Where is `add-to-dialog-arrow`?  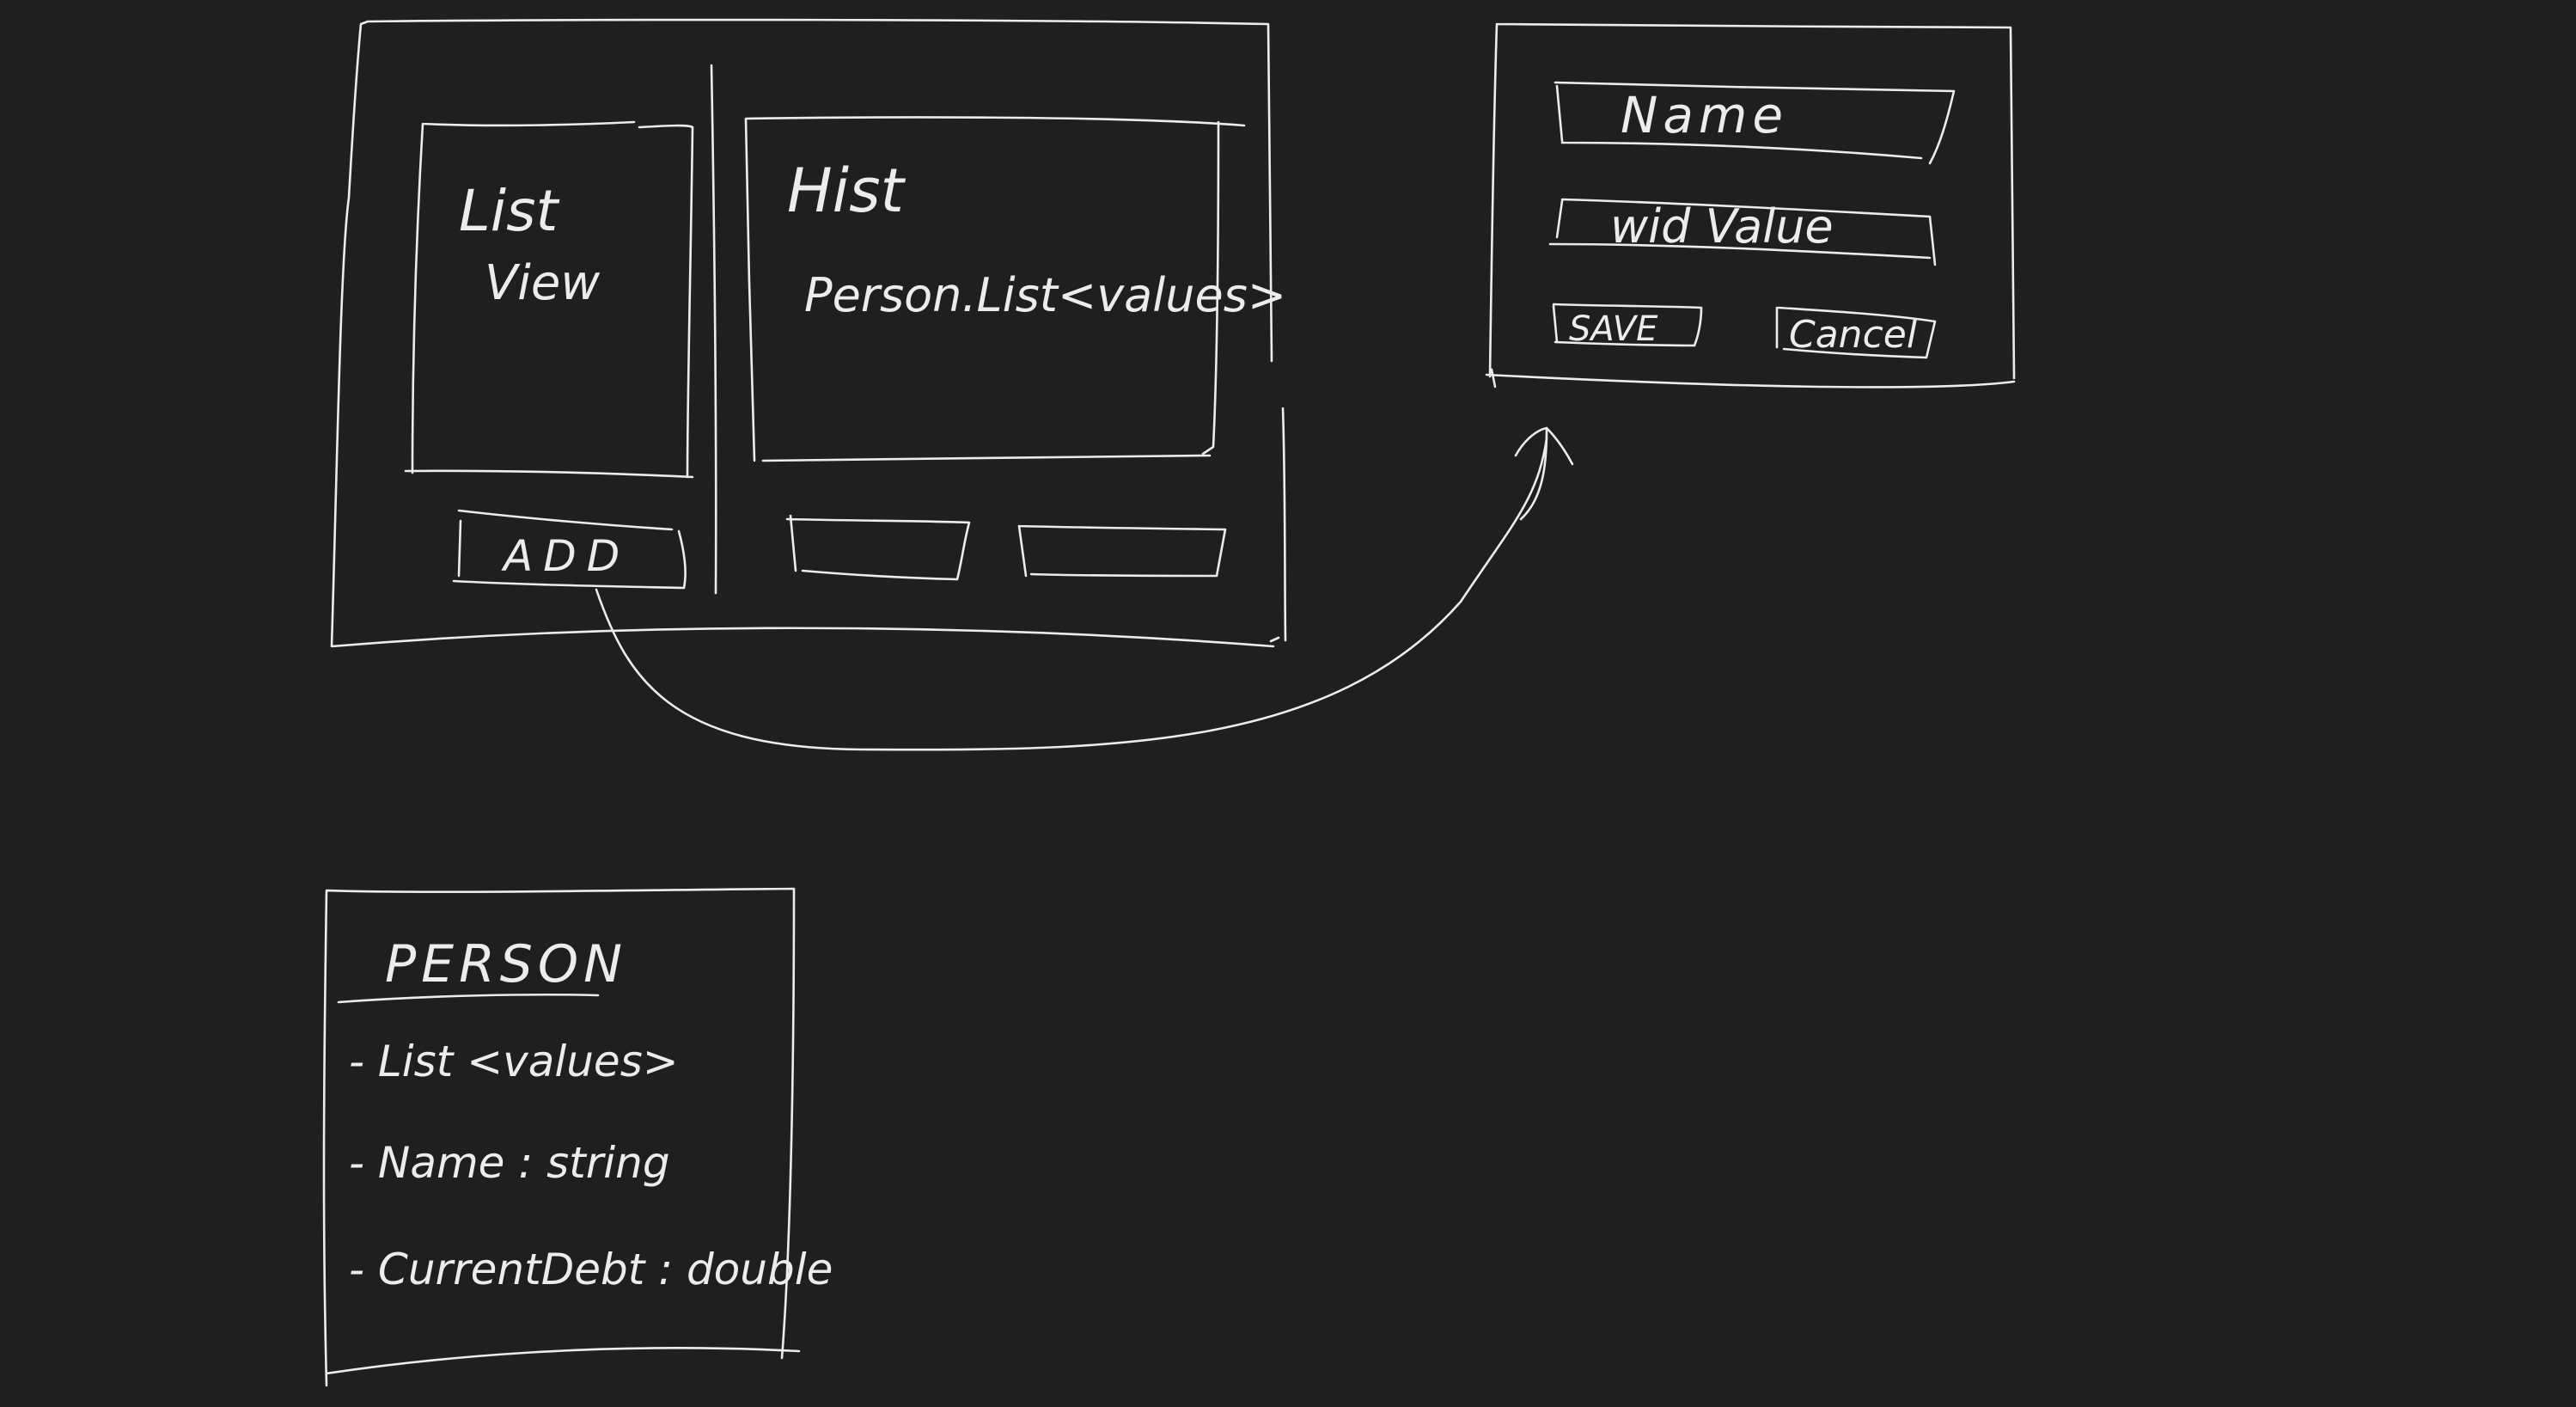 add-to-dialog-arrow is located at coordinates (1084, 588).